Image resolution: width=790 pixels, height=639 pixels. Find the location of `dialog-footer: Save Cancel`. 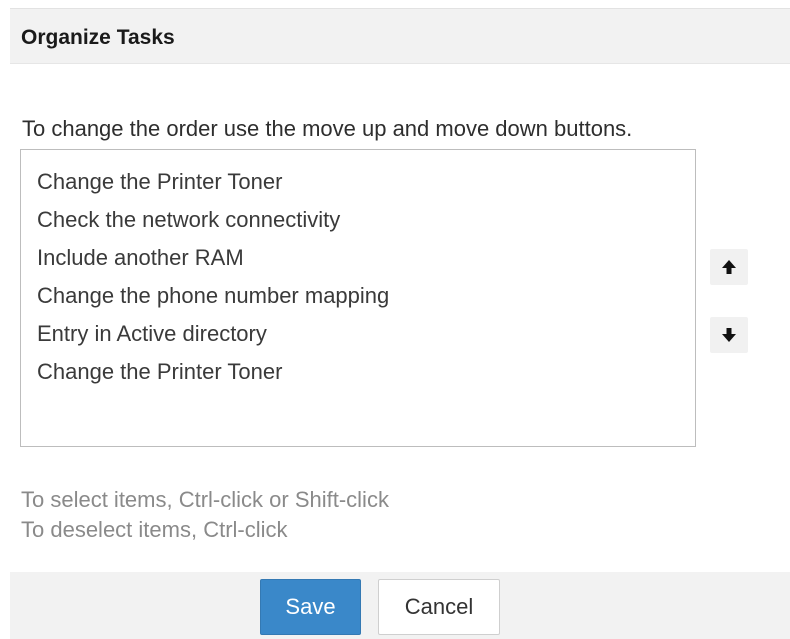

dialog-footer: Save Cancel is located at coordinates (400, 605).